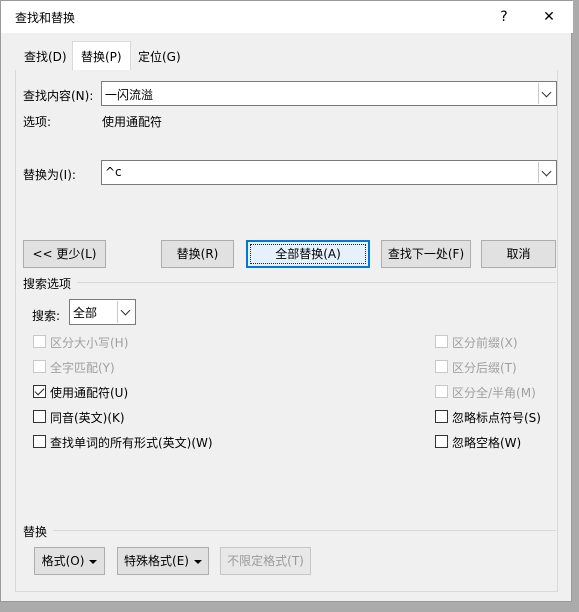 The image size is (579, 612). I want to click on help-icon: ?, so click(504, 17).